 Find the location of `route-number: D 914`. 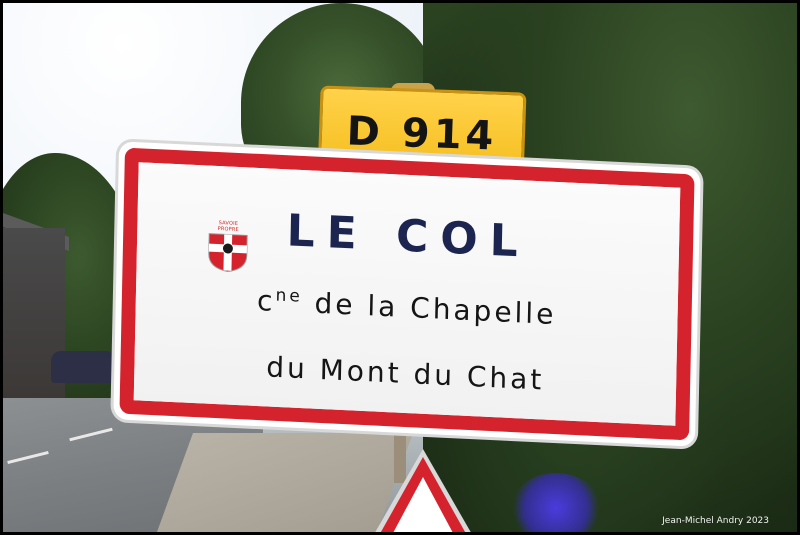

route-number: D 914 is located at coordinates (422, 134).